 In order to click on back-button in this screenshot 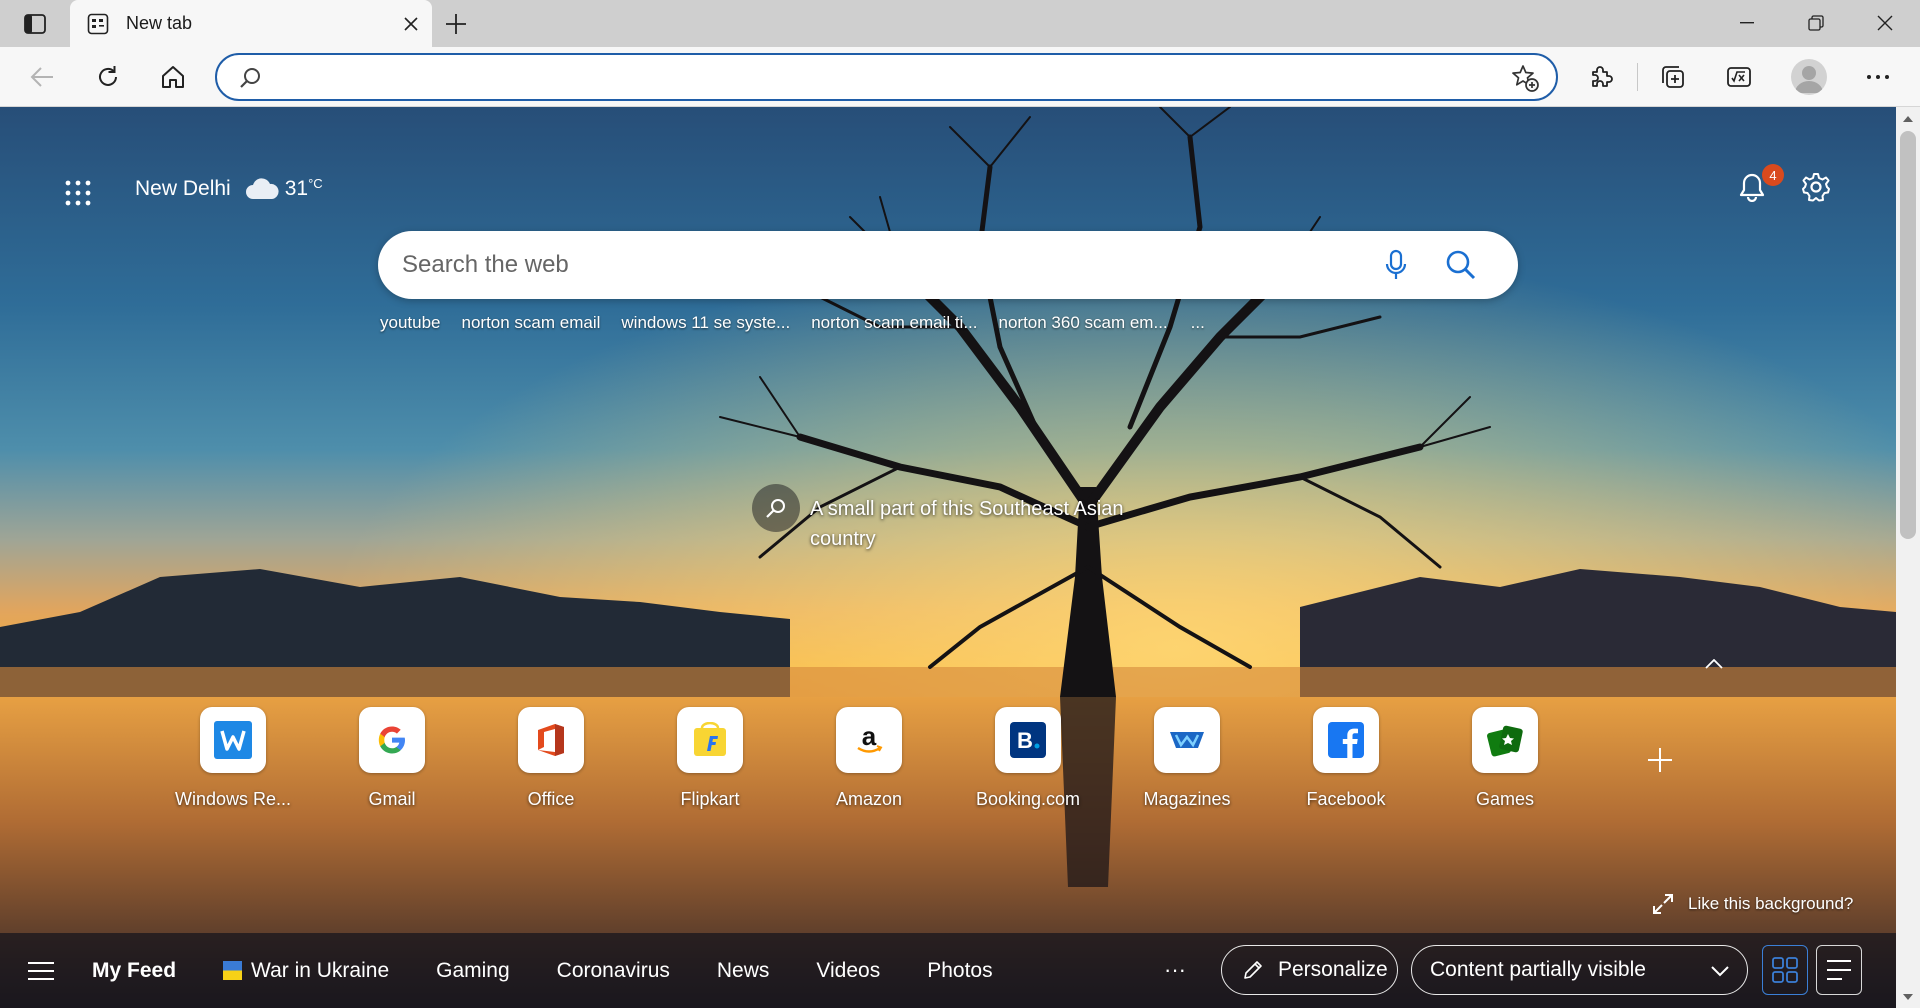, I will do `click(42, 77)`.